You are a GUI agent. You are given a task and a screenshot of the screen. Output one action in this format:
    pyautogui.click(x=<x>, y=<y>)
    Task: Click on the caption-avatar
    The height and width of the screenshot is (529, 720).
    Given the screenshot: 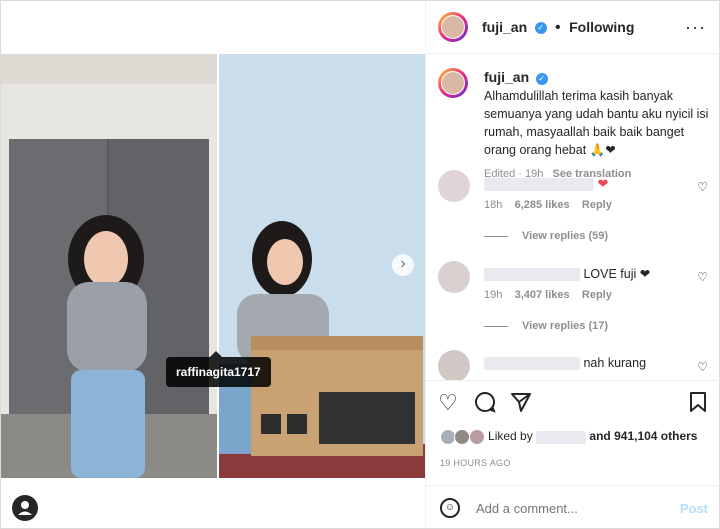 What is the action you would take?
    pyautogui.click(x=453, y=83)
    